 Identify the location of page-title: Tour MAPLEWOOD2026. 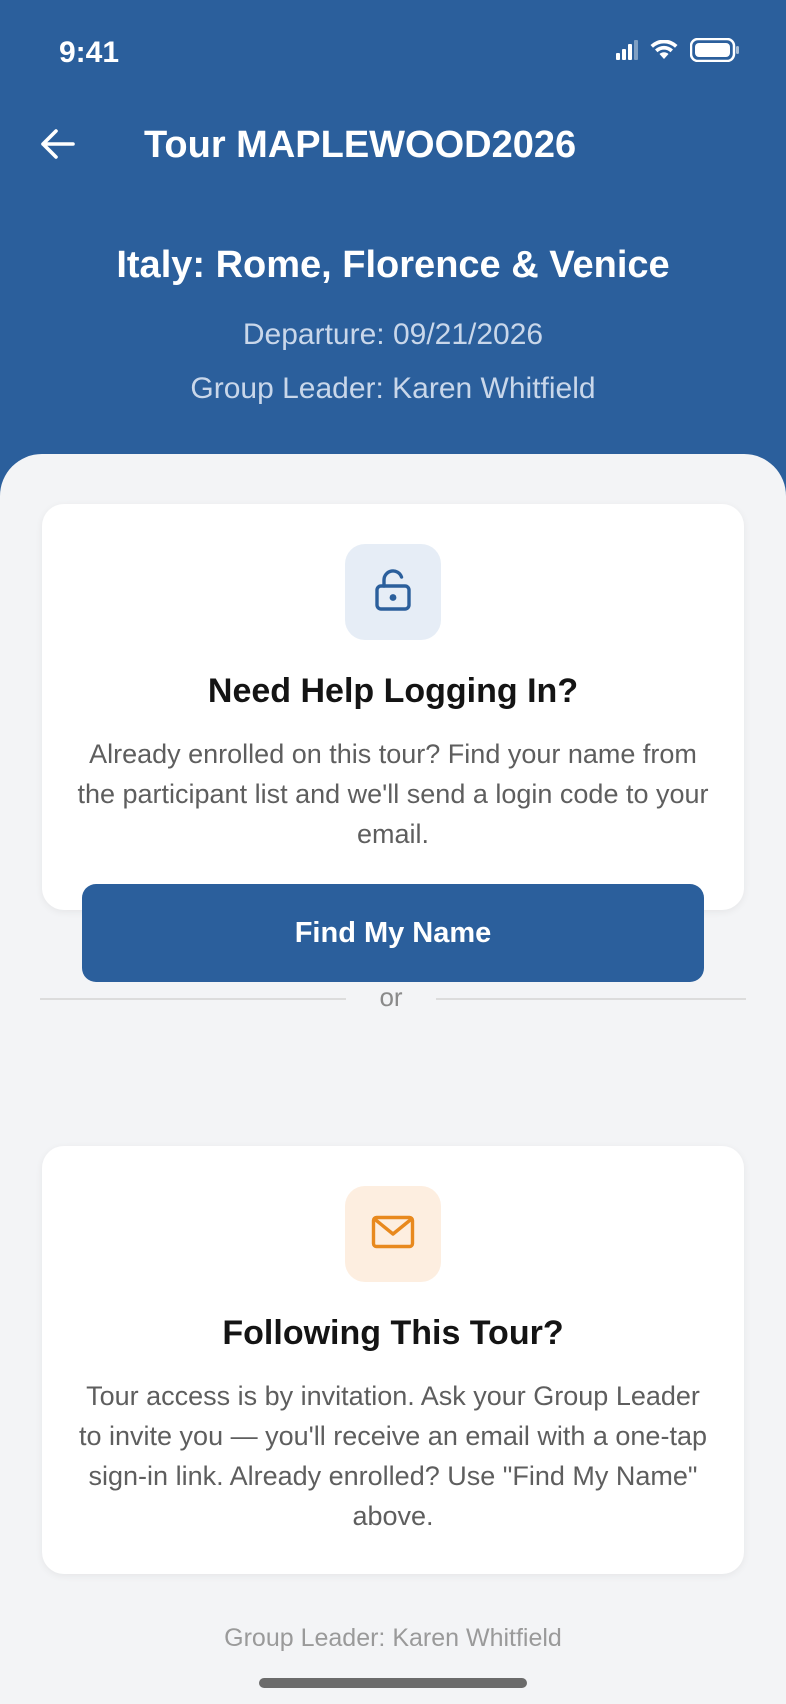
(360, 145).